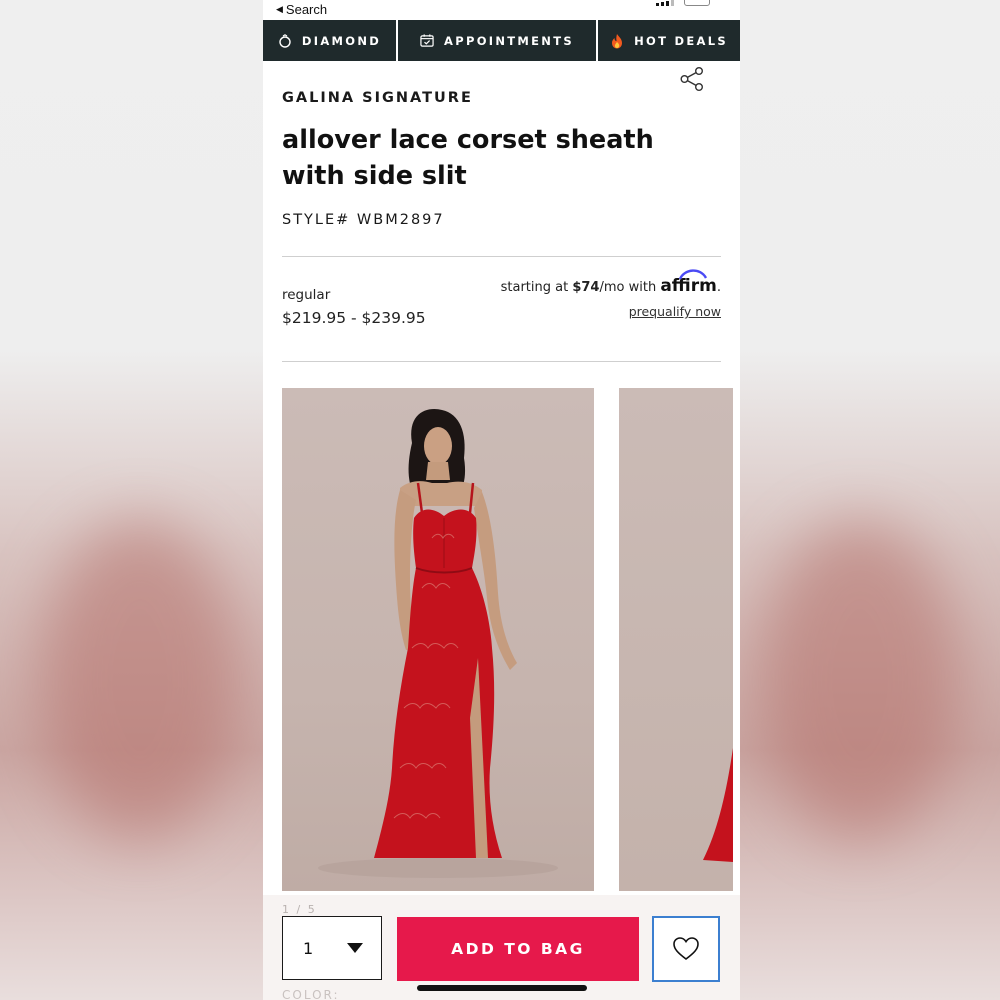 The width and height of the screenshot is (1000, 1000). Describe the element at coordinates (332, 948) in the screenshot. I see `quantity-select: 1` at that location.